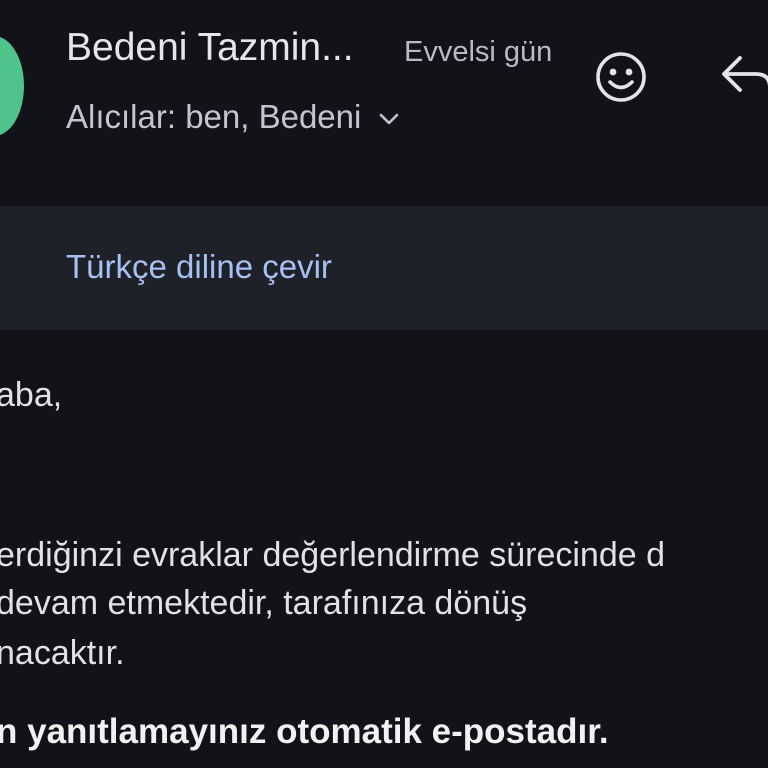  I want to click on add-reaction-button, so click(621, 77).